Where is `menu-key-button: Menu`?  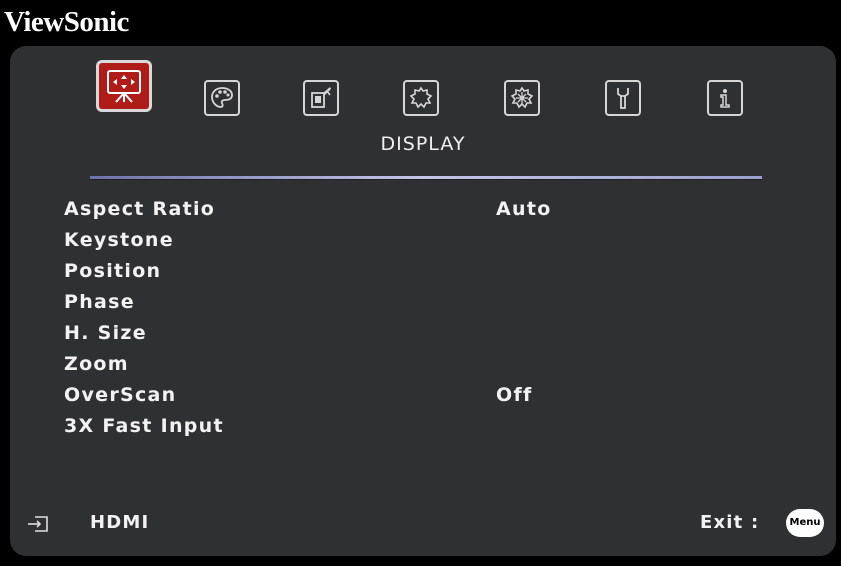
menu-key-button: Menu is located at coordinates (805, 523).